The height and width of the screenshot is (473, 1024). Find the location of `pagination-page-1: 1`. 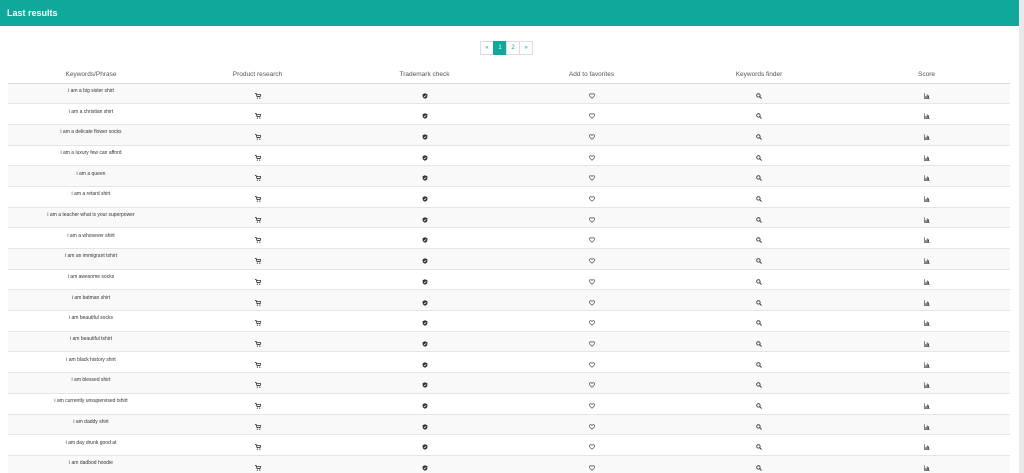

pagination-page-1: 1 is located at coordinates (500, 48).